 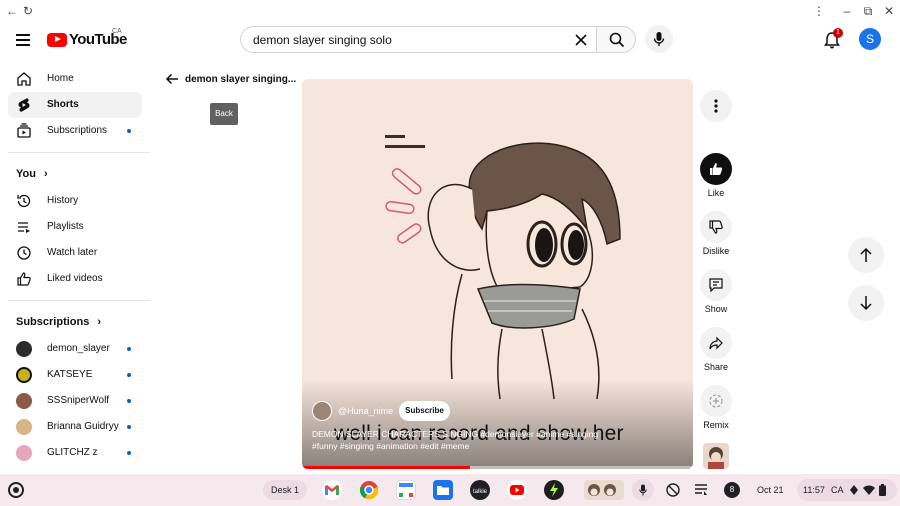 I want to click on clipboard-icon, so click(x=701, y=490).